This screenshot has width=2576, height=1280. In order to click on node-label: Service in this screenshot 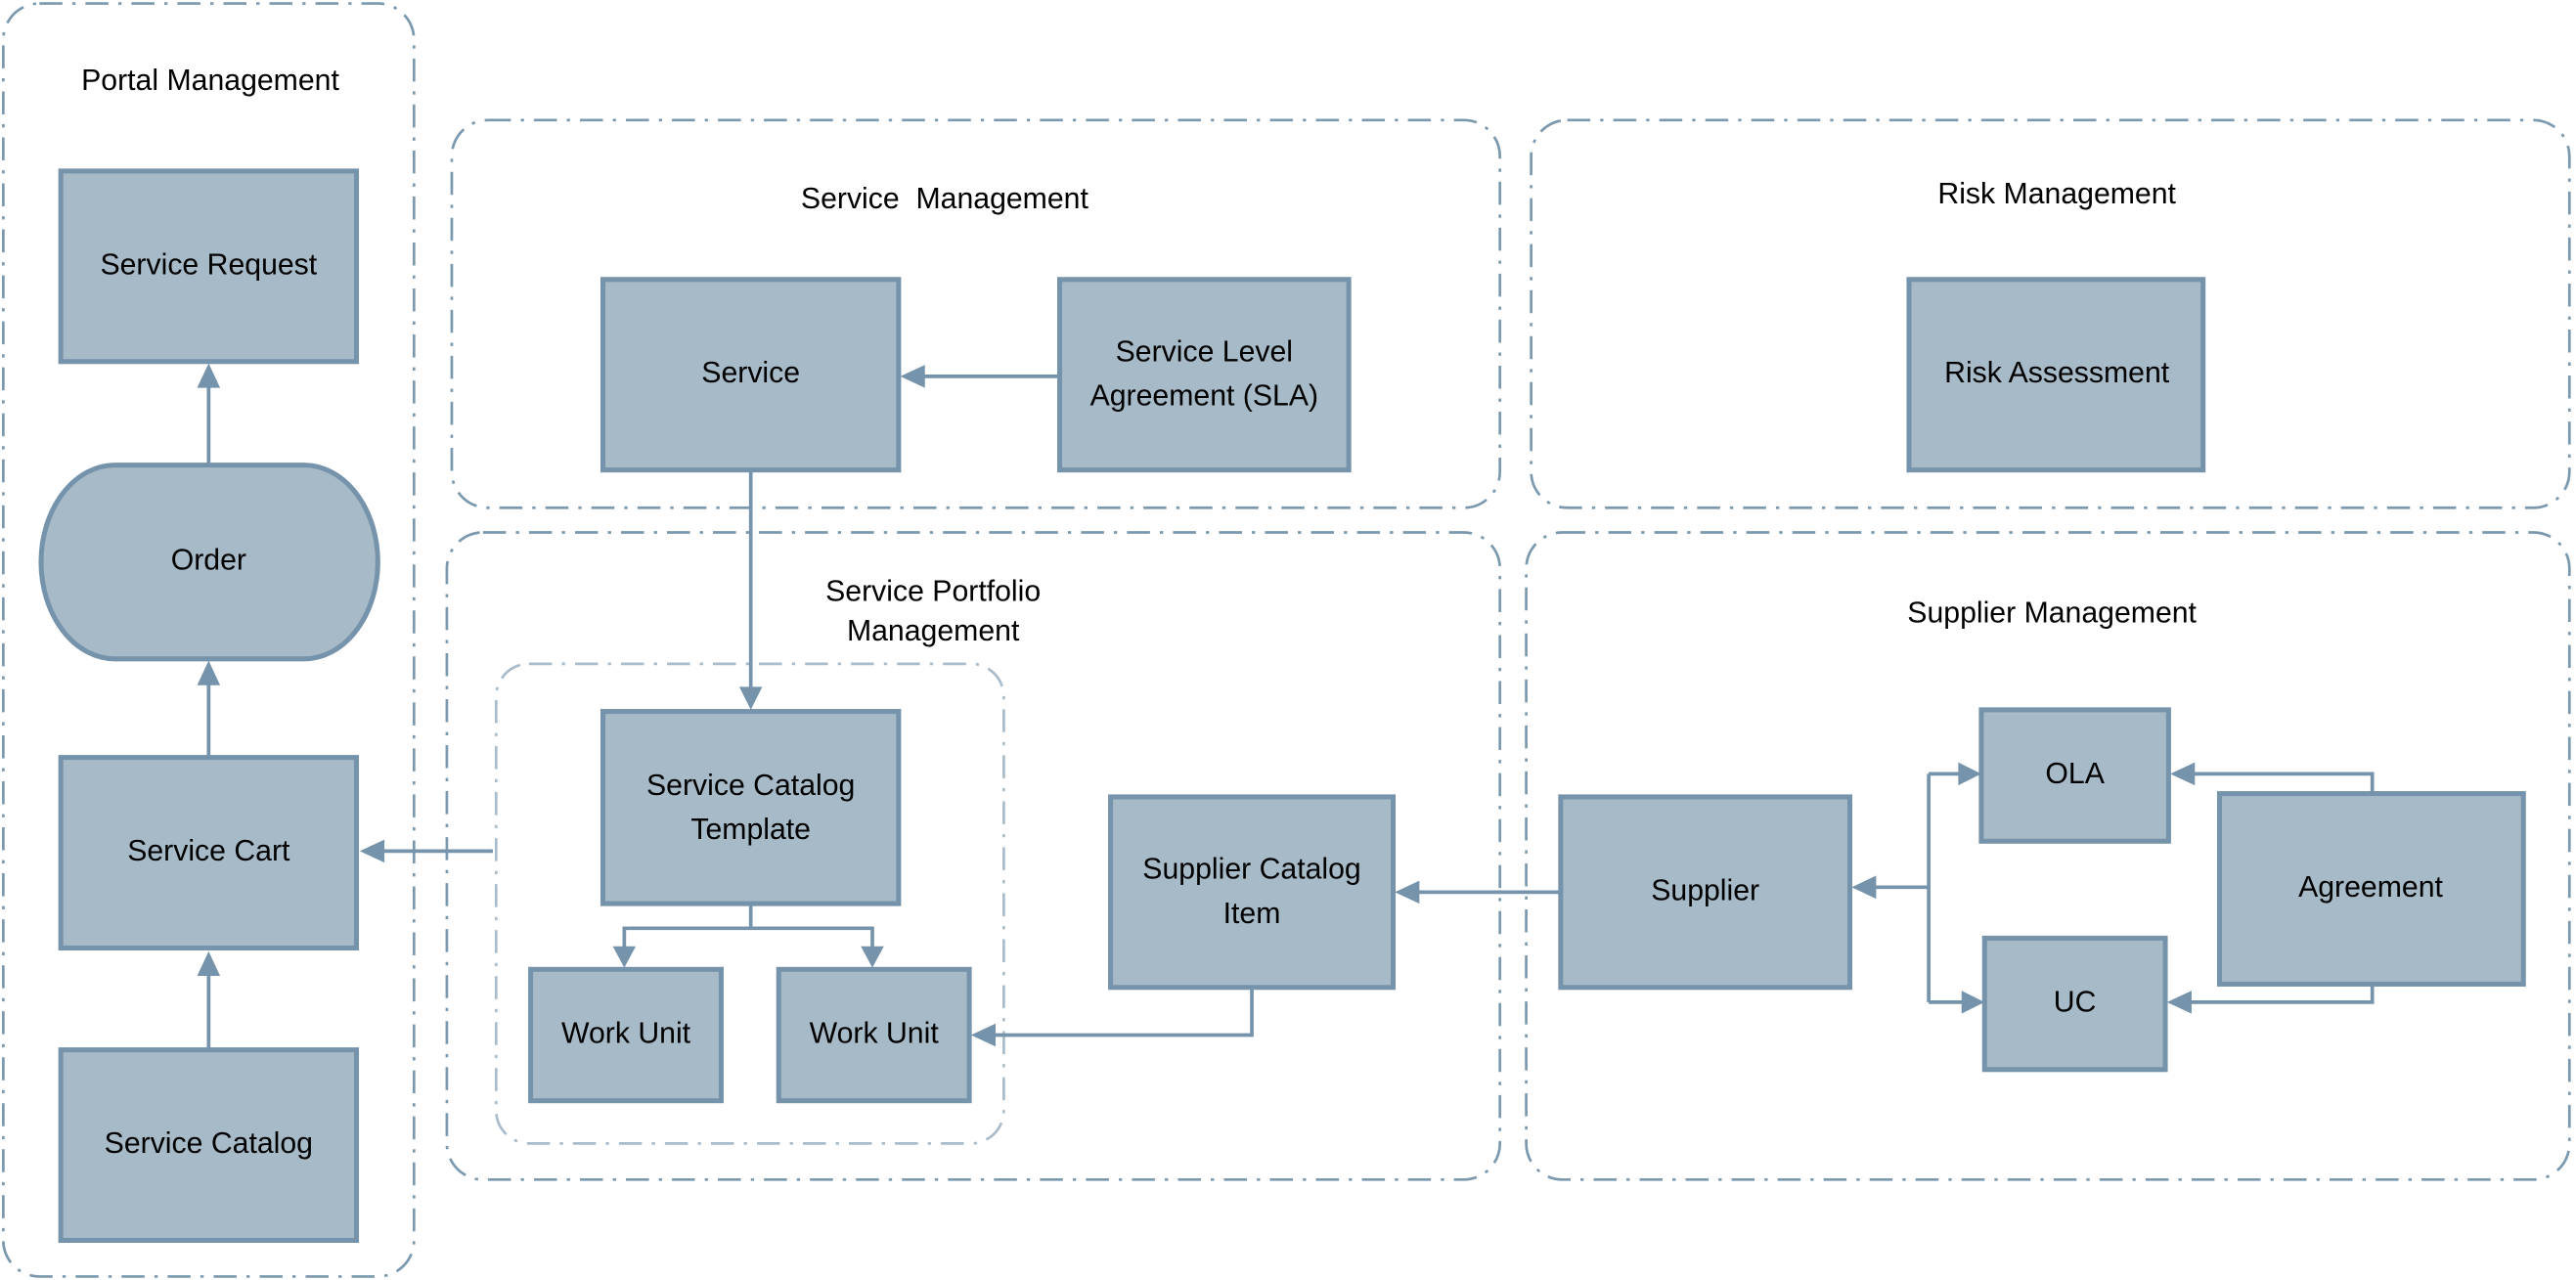, I will do `click(750, 373)`.